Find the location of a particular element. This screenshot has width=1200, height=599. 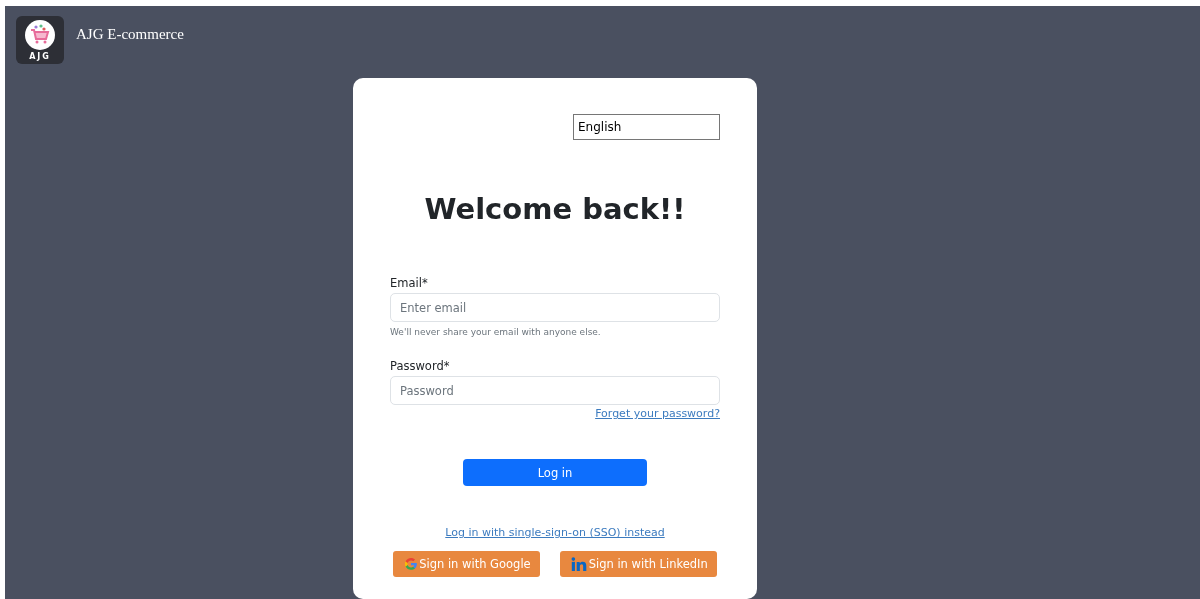

sso-link: Log in with single-sign-on (SSO) instead is located at coordinates (555, 533).